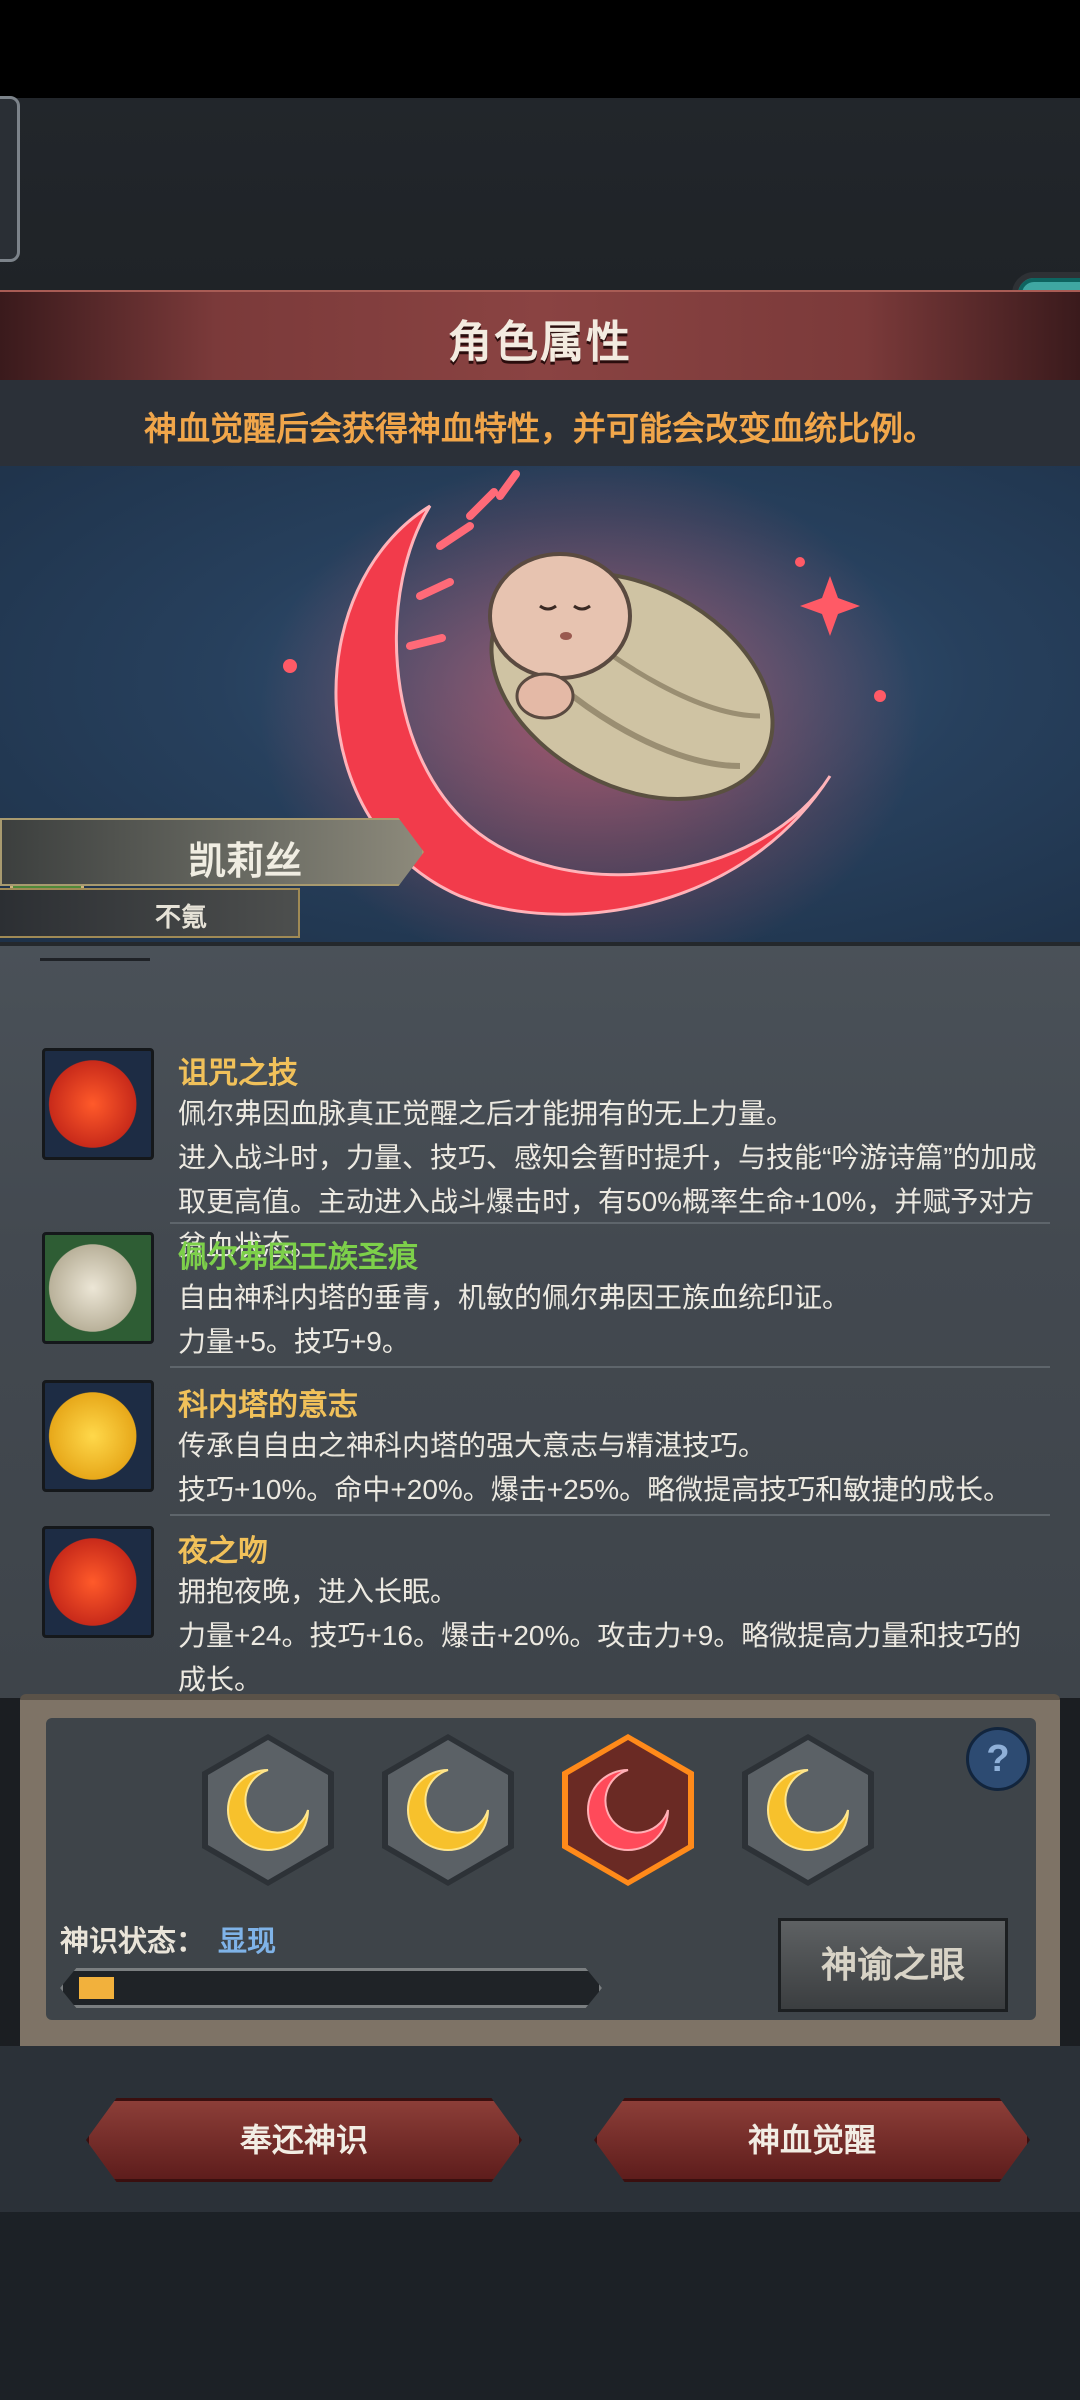 This screenshot has height=2400, width=1080. I want to click on notice-text: 神血觉醒后会获得神血特性，并可能会改变血统比例。, so click(540, 428).